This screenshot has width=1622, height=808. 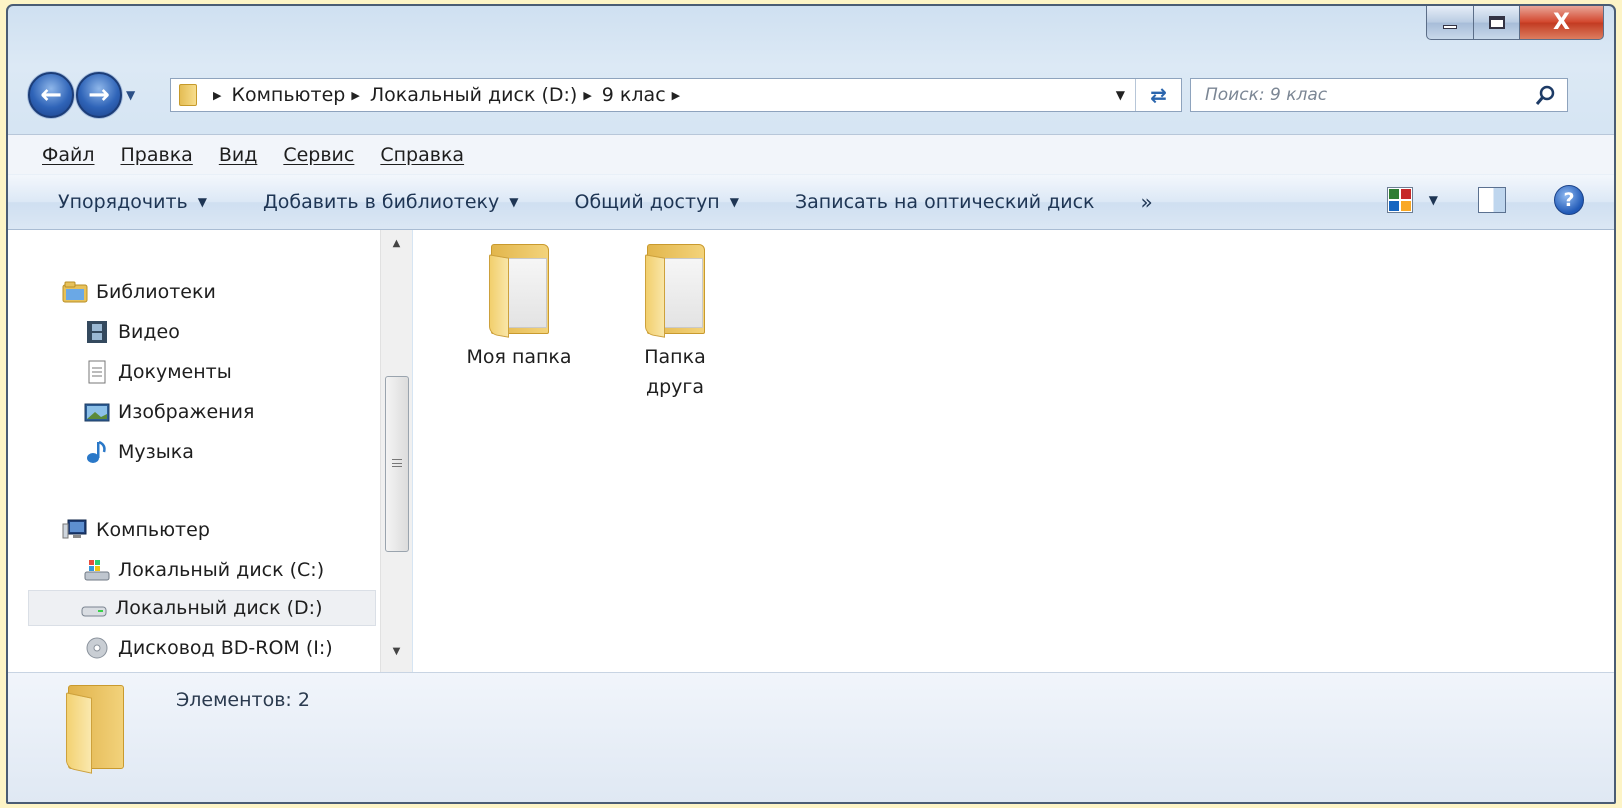 I want to click on help-icon: ?, so click(x=1569, y=200).